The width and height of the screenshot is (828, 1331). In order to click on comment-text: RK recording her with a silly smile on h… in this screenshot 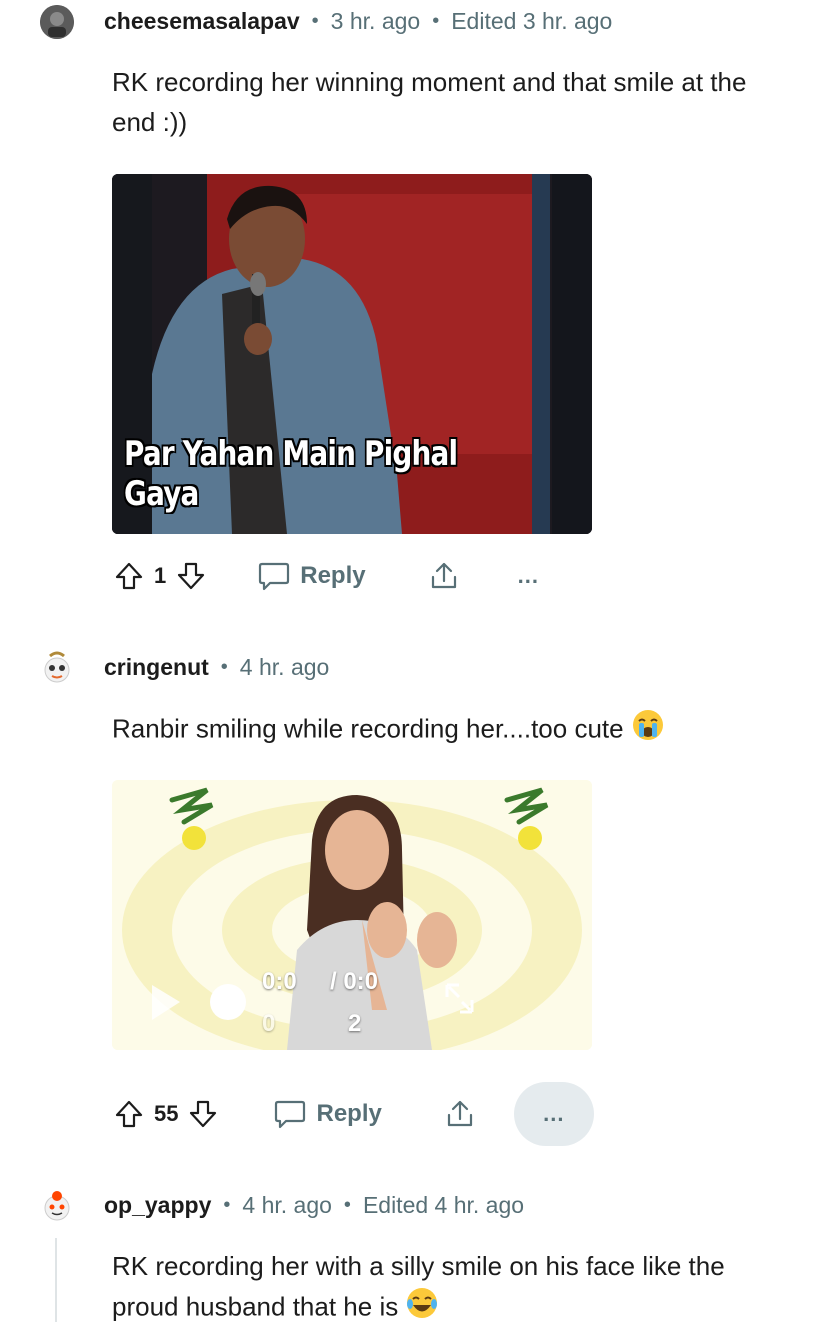, I will do `click(452, 1288)`.